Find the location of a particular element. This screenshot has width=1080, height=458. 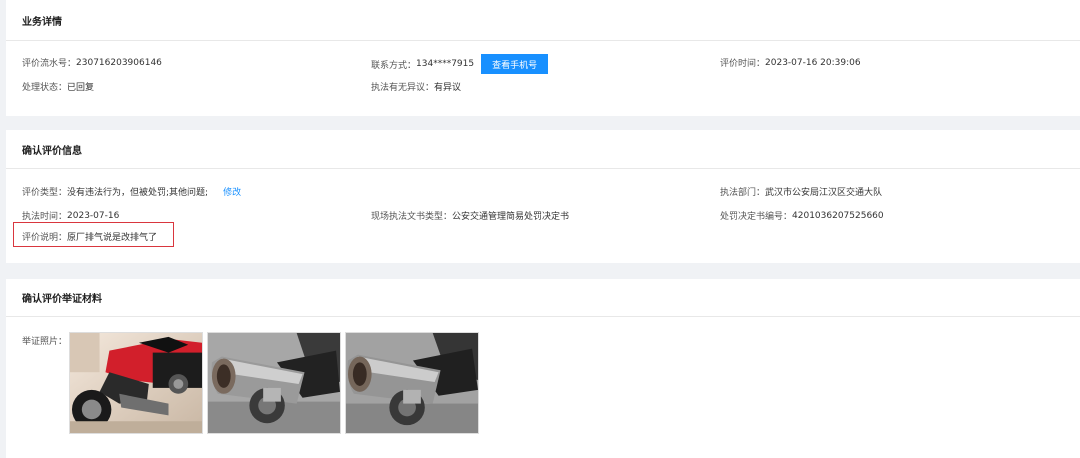

field-value: 4201036207525660 is located at coordinates (838, 215).